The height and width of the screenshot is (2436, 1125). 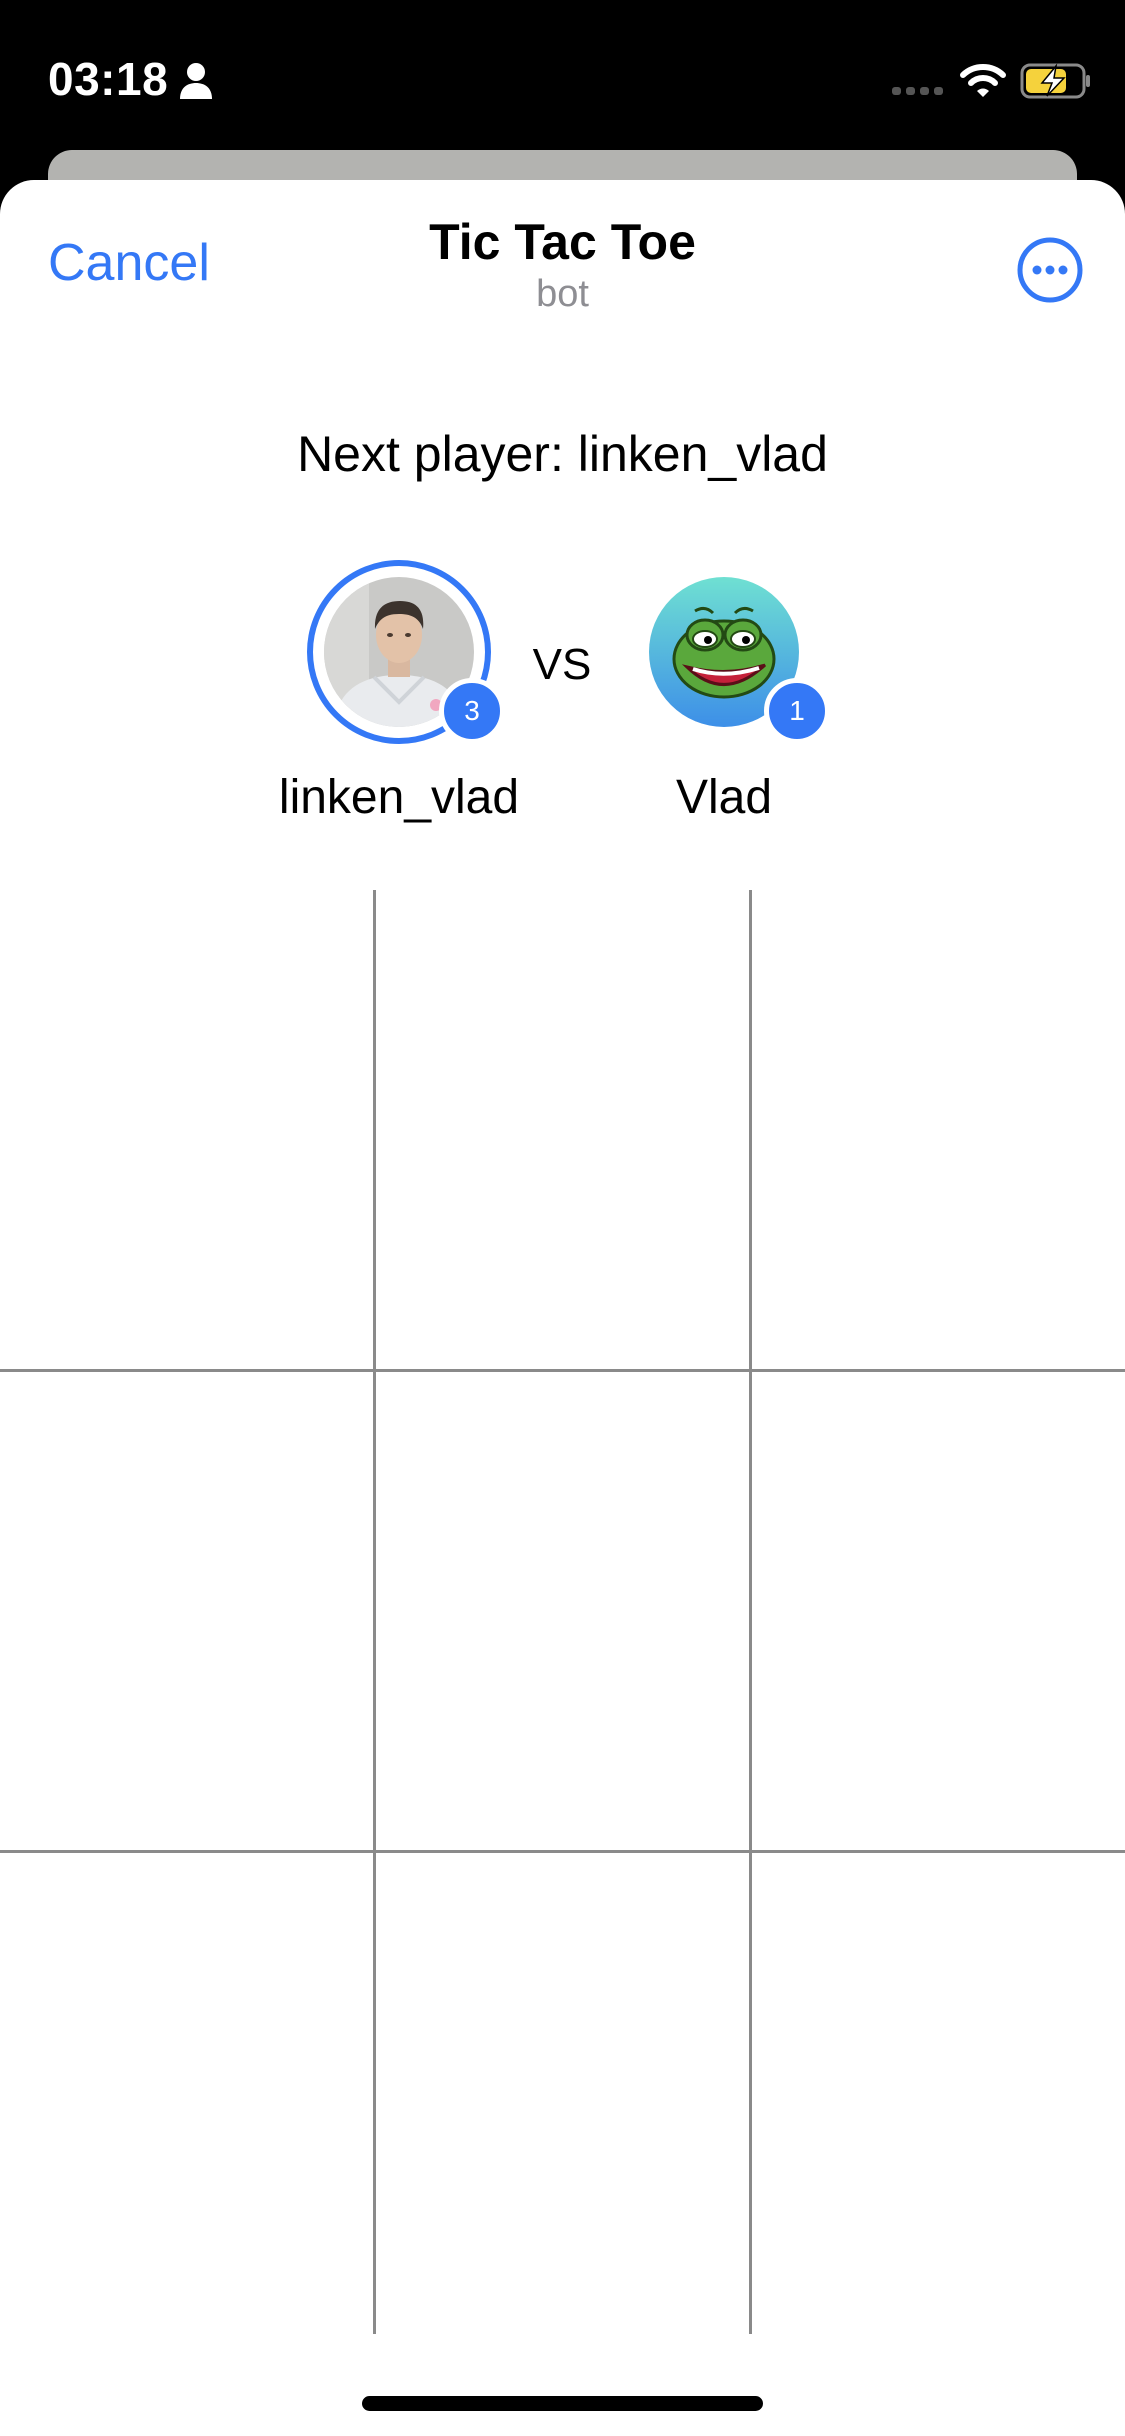 What do you see at coordinates (731, 652) in the screenshot?
I see `avatar-wrap: 1` at bounding box center [731, 652].